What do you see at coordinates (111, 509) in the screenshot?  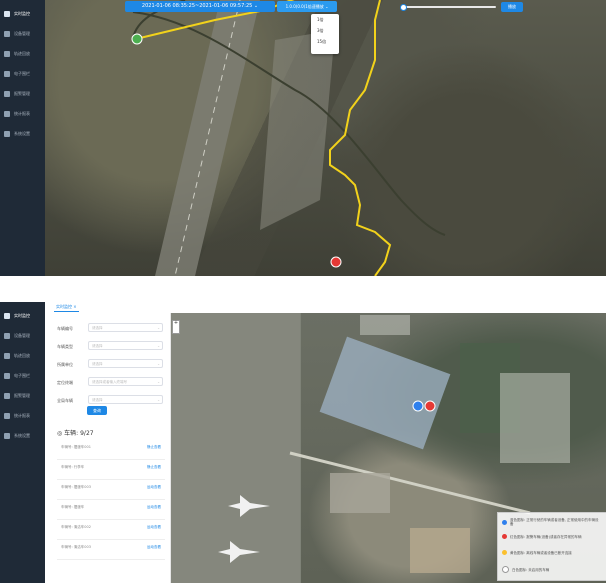 I see `list-item: 车辆号: 摆渡车 运动查看` at bounding box center [111, 509].